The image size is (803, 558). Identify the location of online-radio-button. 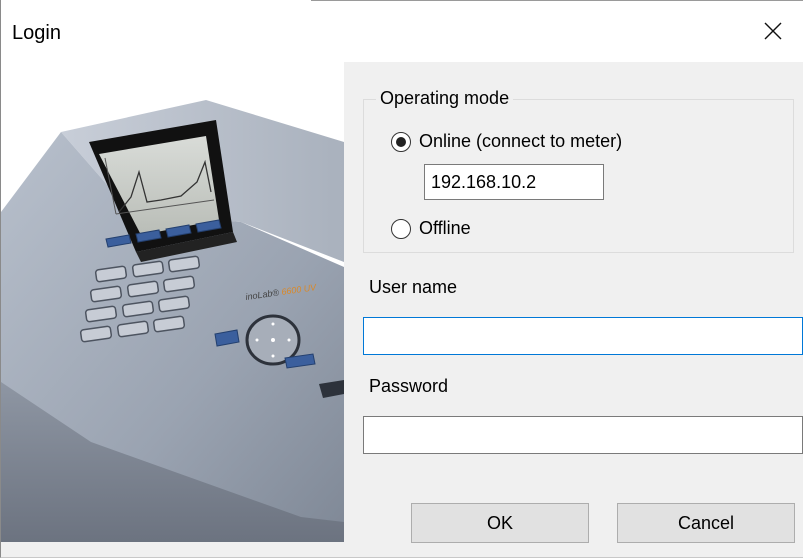
(401, 141).